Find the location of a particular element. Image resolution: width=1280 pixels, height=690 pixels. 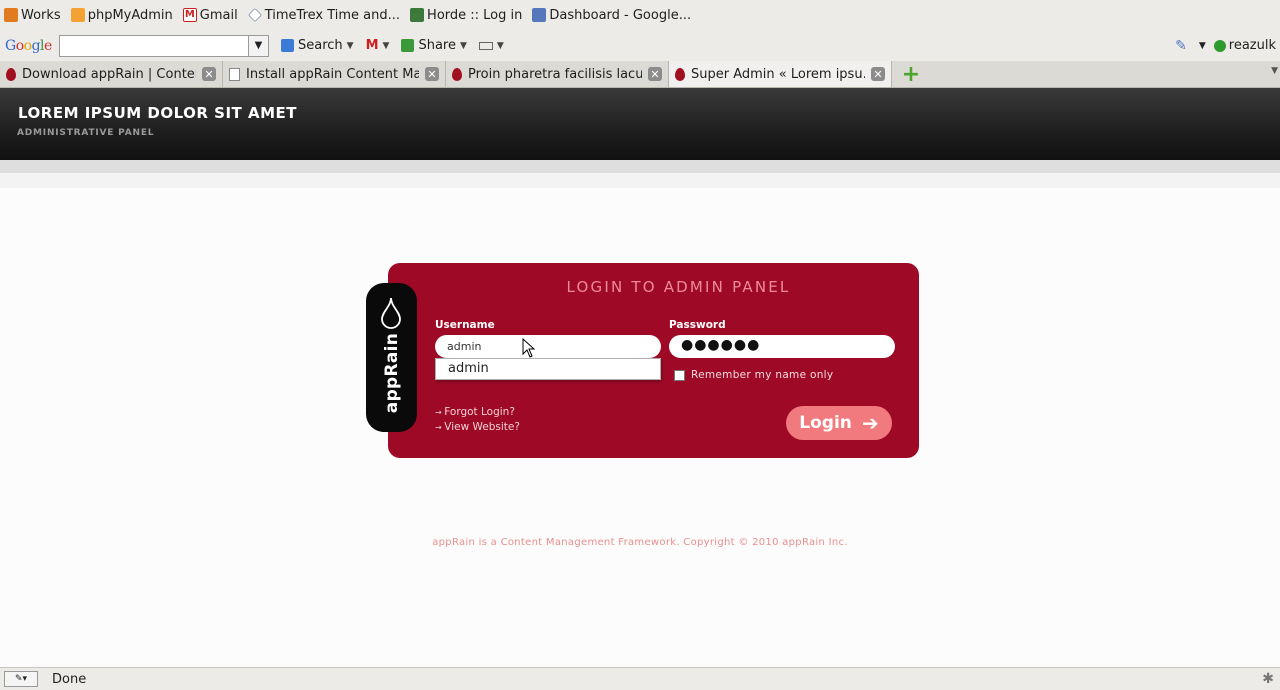

arrow-right-icon: ➔ is located at coordinates (870, 423).